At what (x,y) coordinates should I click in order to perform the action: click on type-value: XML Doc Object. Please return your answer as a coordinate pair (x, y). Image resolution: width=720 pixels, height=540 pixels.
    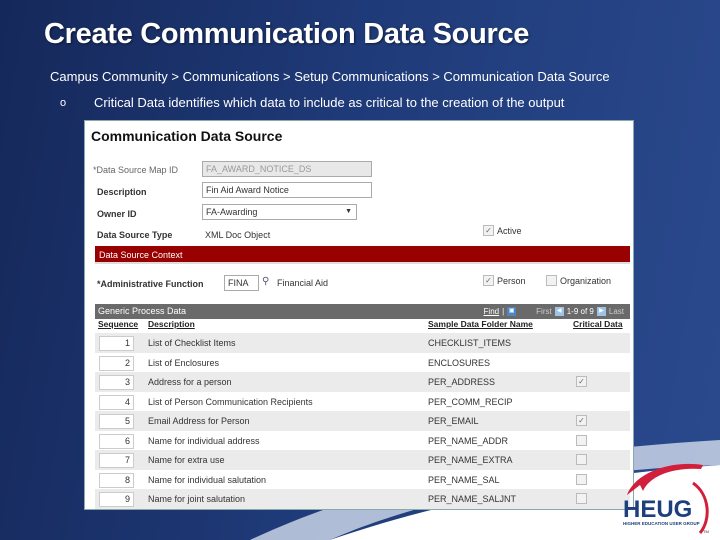
    Looking at the image, I should click on (238, 235).